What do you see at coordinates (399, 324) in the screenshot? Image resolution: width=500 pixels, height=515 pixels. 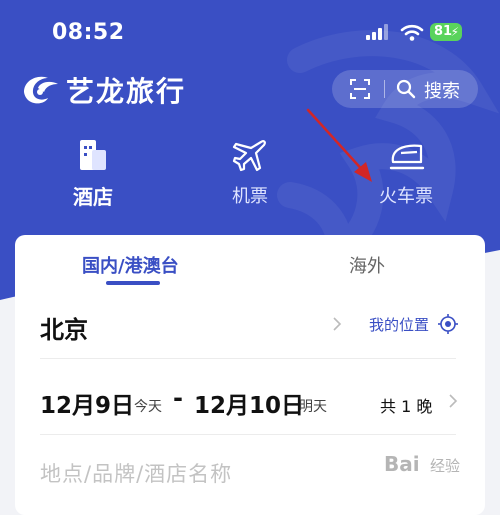 I see `my-location-button: 我的位置` at bounding box center [399, 324].